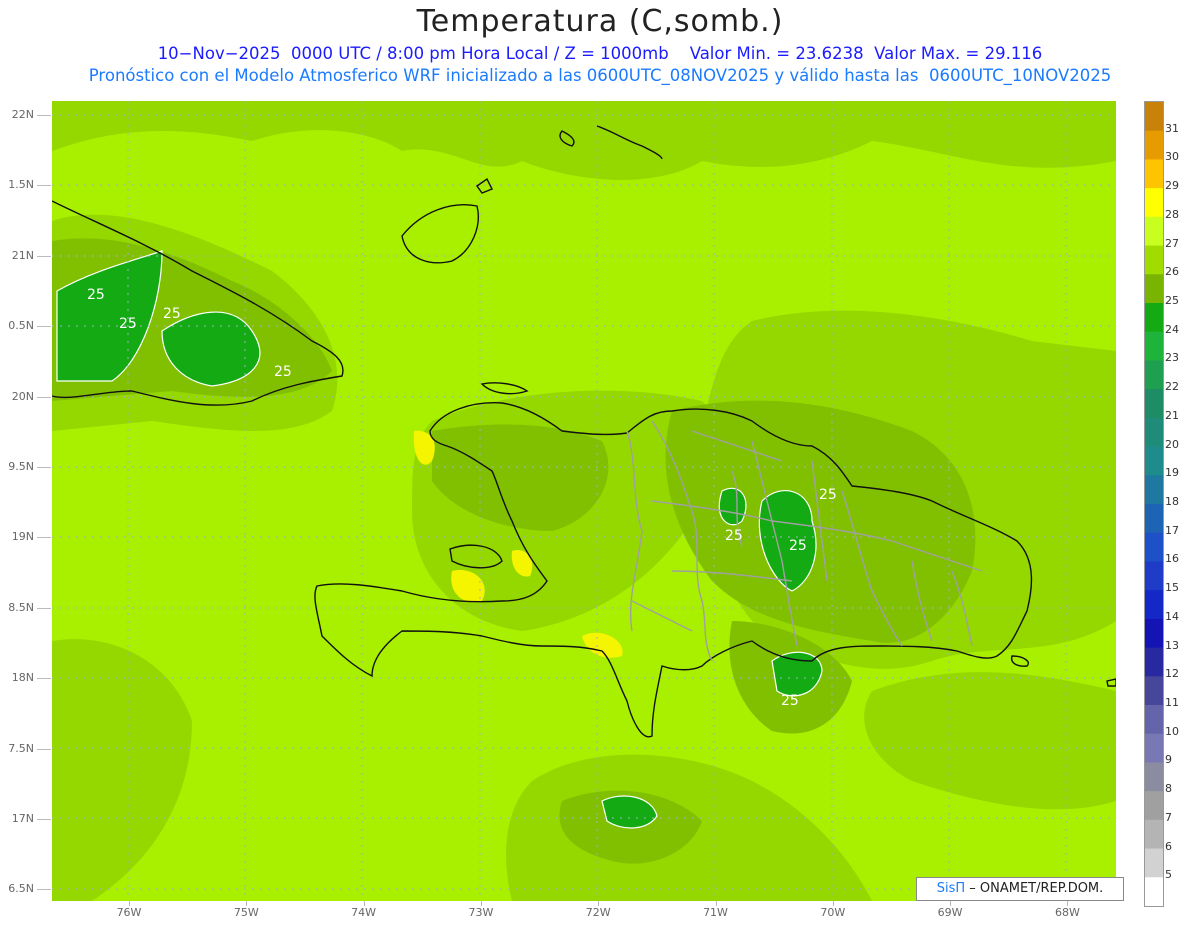  I want to click on colorbar-label: 14, so click(1172, 616).